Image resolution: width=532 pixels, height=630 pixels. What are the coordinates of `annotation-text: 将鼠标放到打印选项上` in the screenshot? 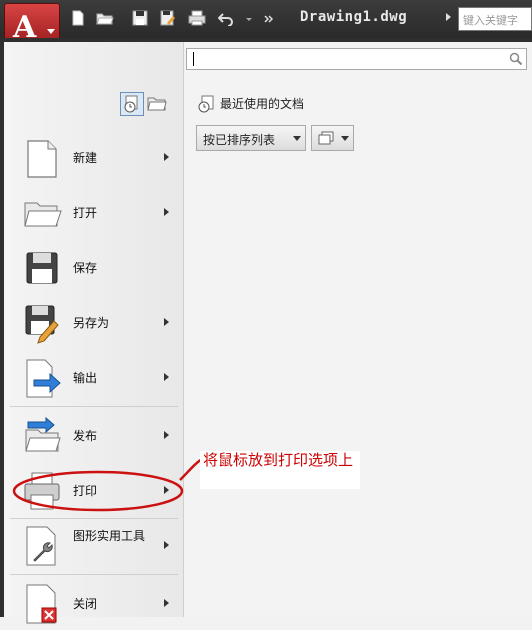 It's located at (278, 460).